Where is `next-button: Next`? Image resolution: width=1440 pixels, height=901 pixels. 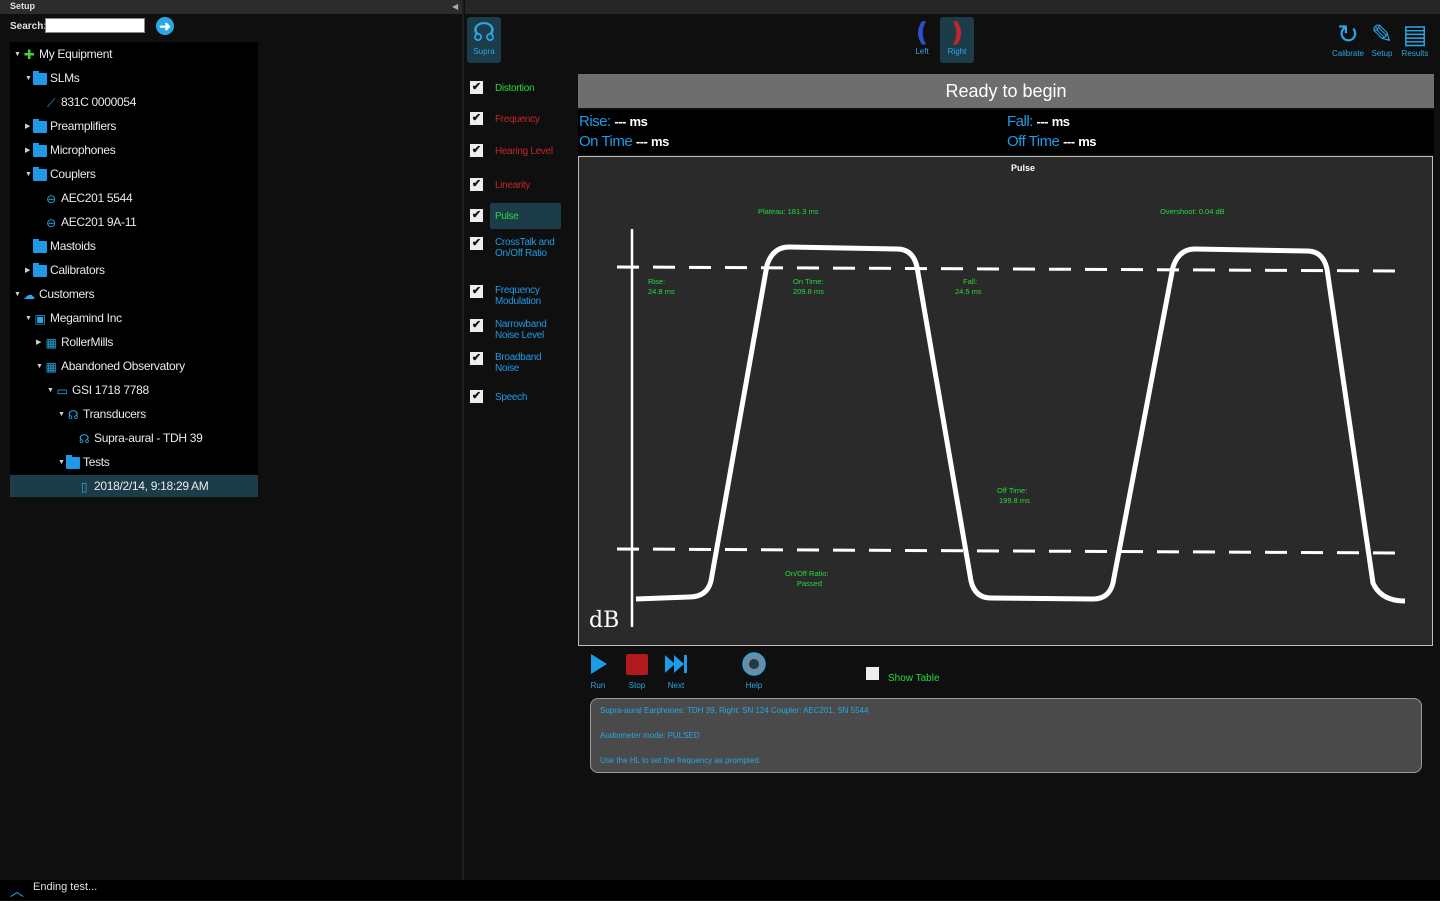
next-button: Next is located at coordinates (676, 671).